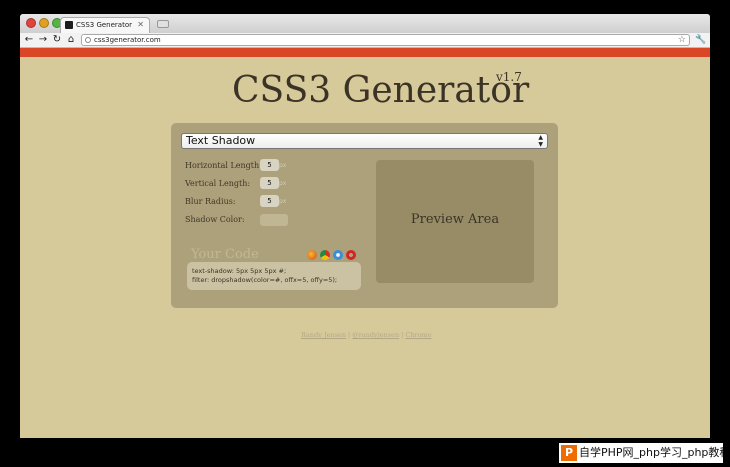  Describe the element at coordinates (375, 335) in the screenshot. I see `footer-link-twitter: @randyjensen` at that location.